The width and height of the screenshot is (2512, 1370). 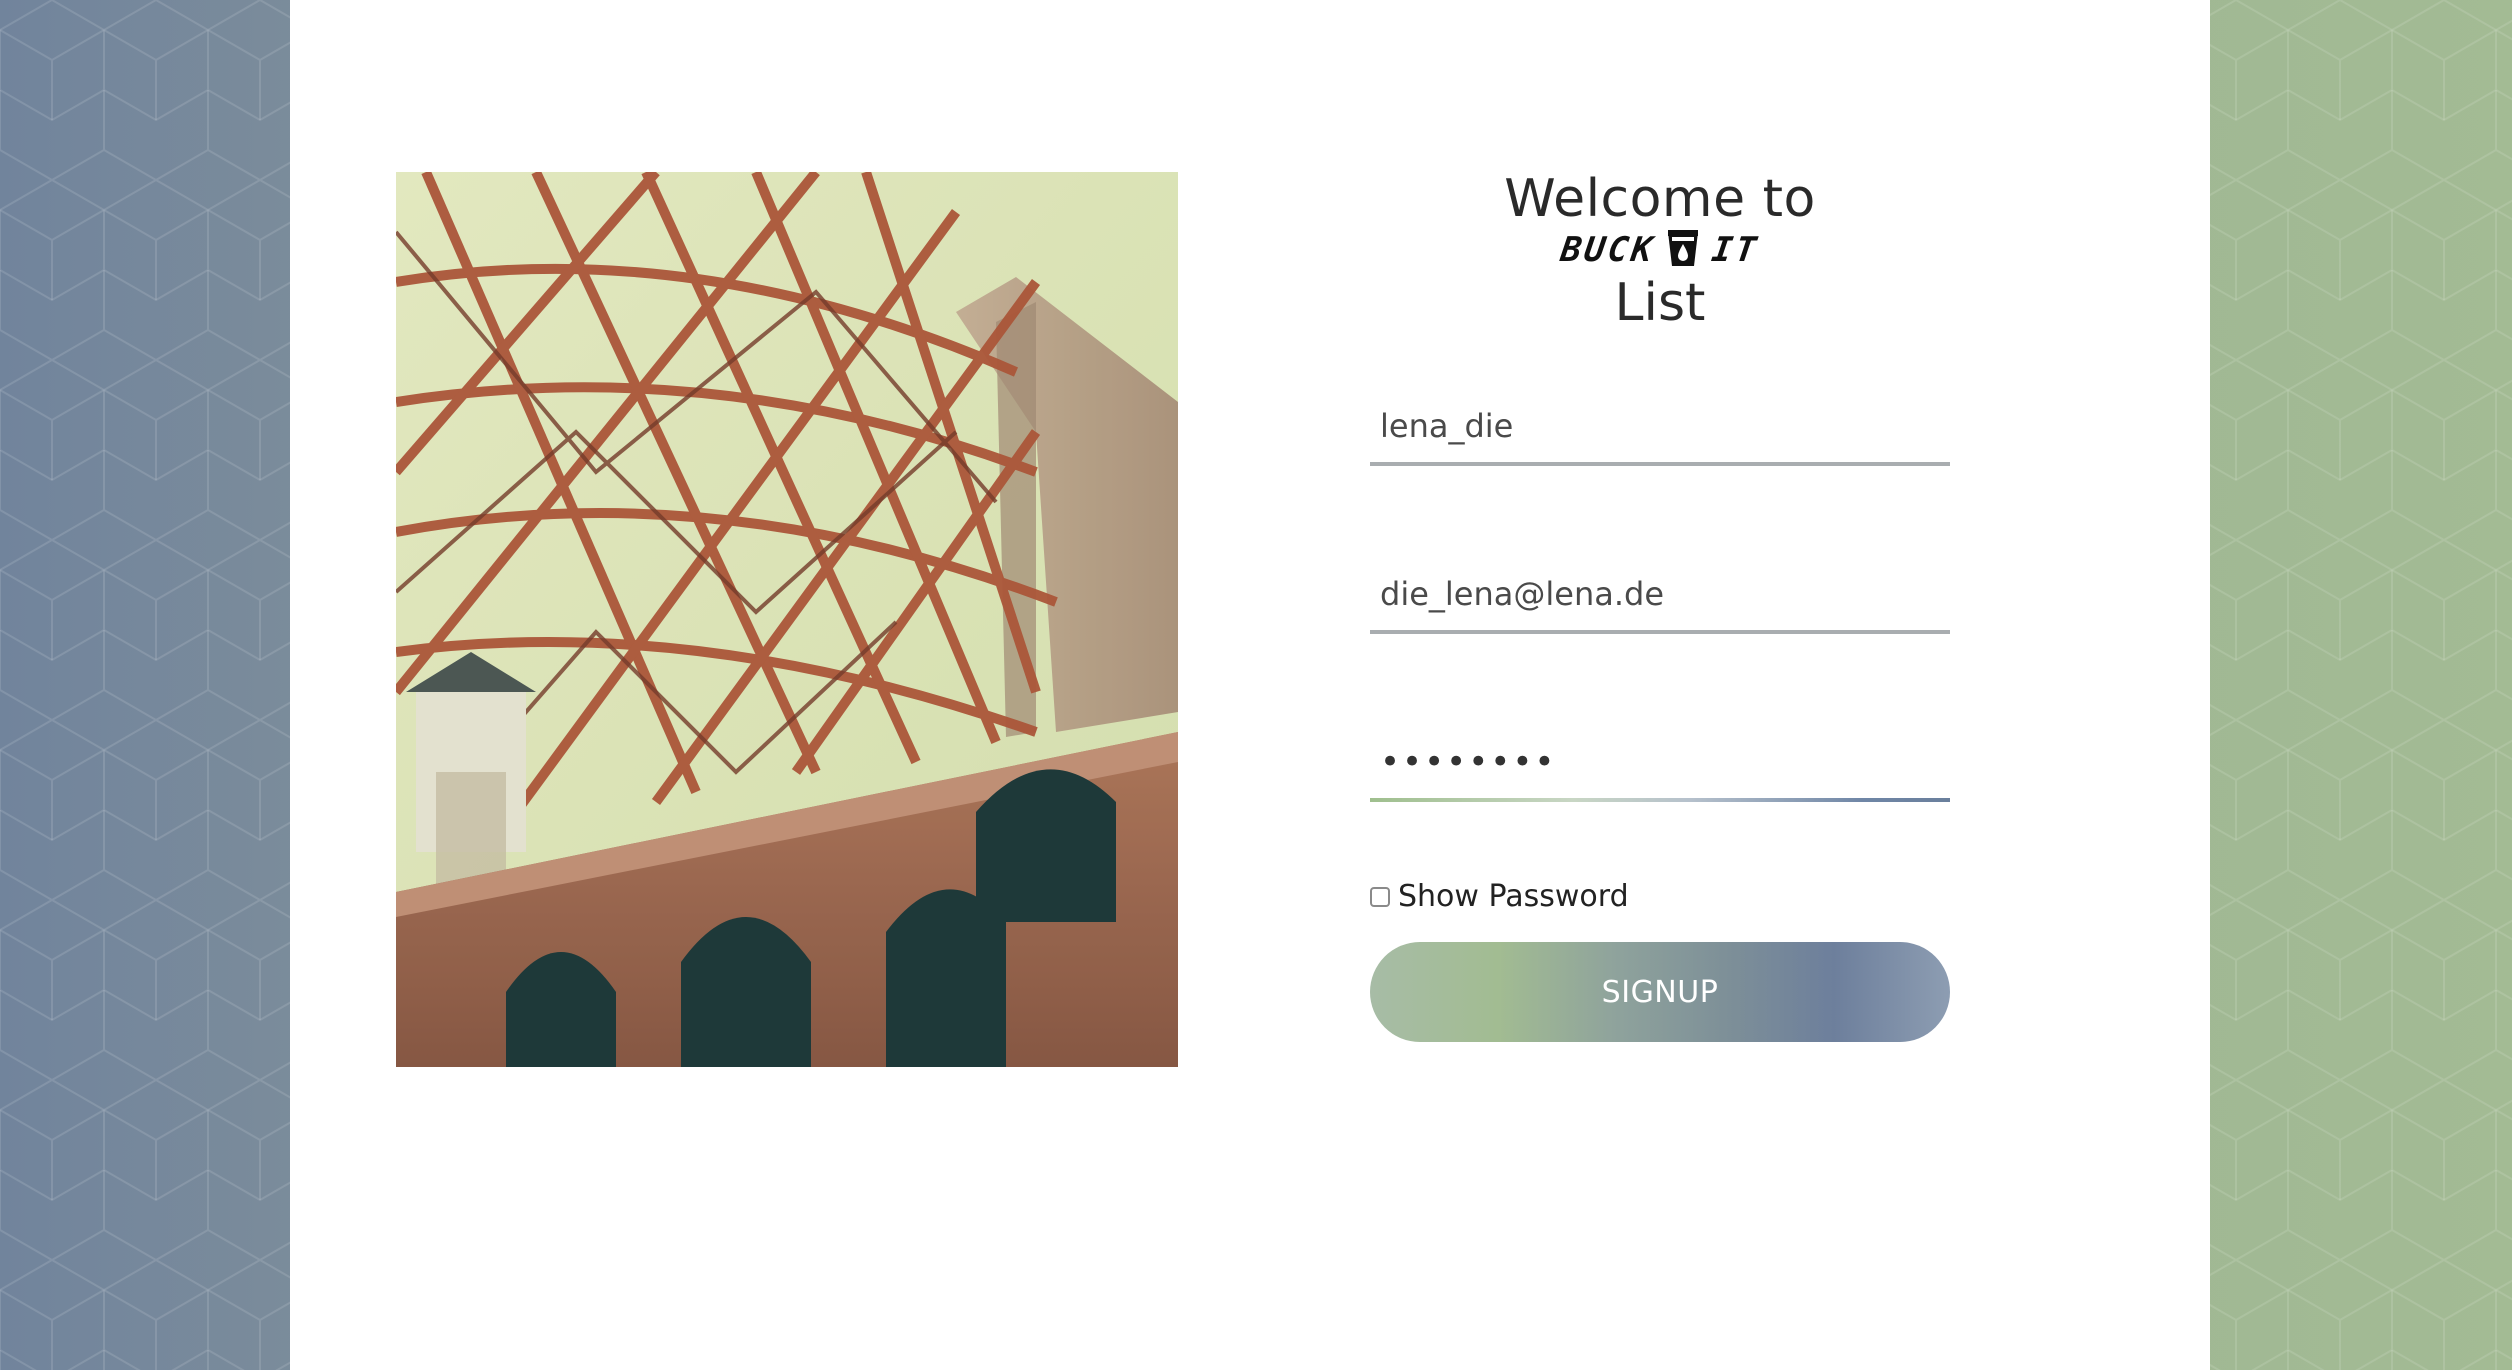 What do you see at coordinates (1683, 250) in the screenshot?
I see `bucket-icon` at bounding box center [1683, 250].